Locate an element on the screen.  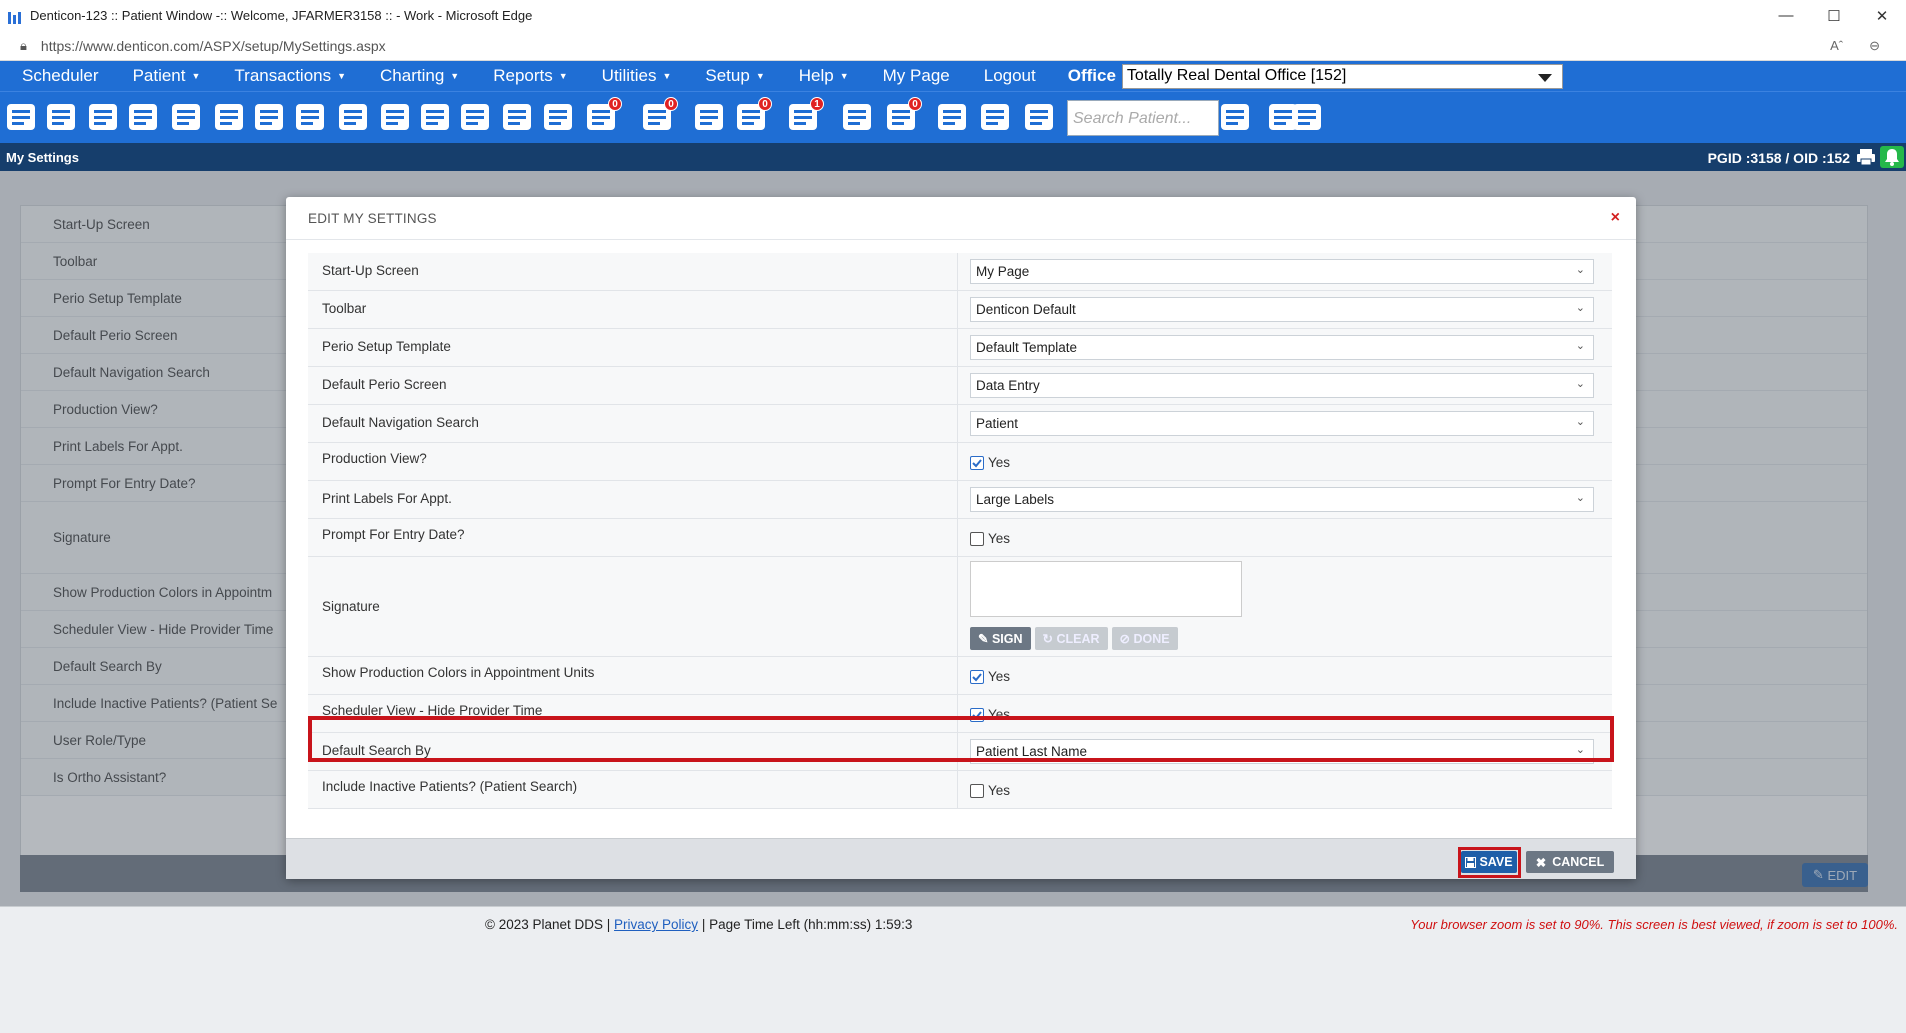
globe-icon is located at coordinates (857, 117).